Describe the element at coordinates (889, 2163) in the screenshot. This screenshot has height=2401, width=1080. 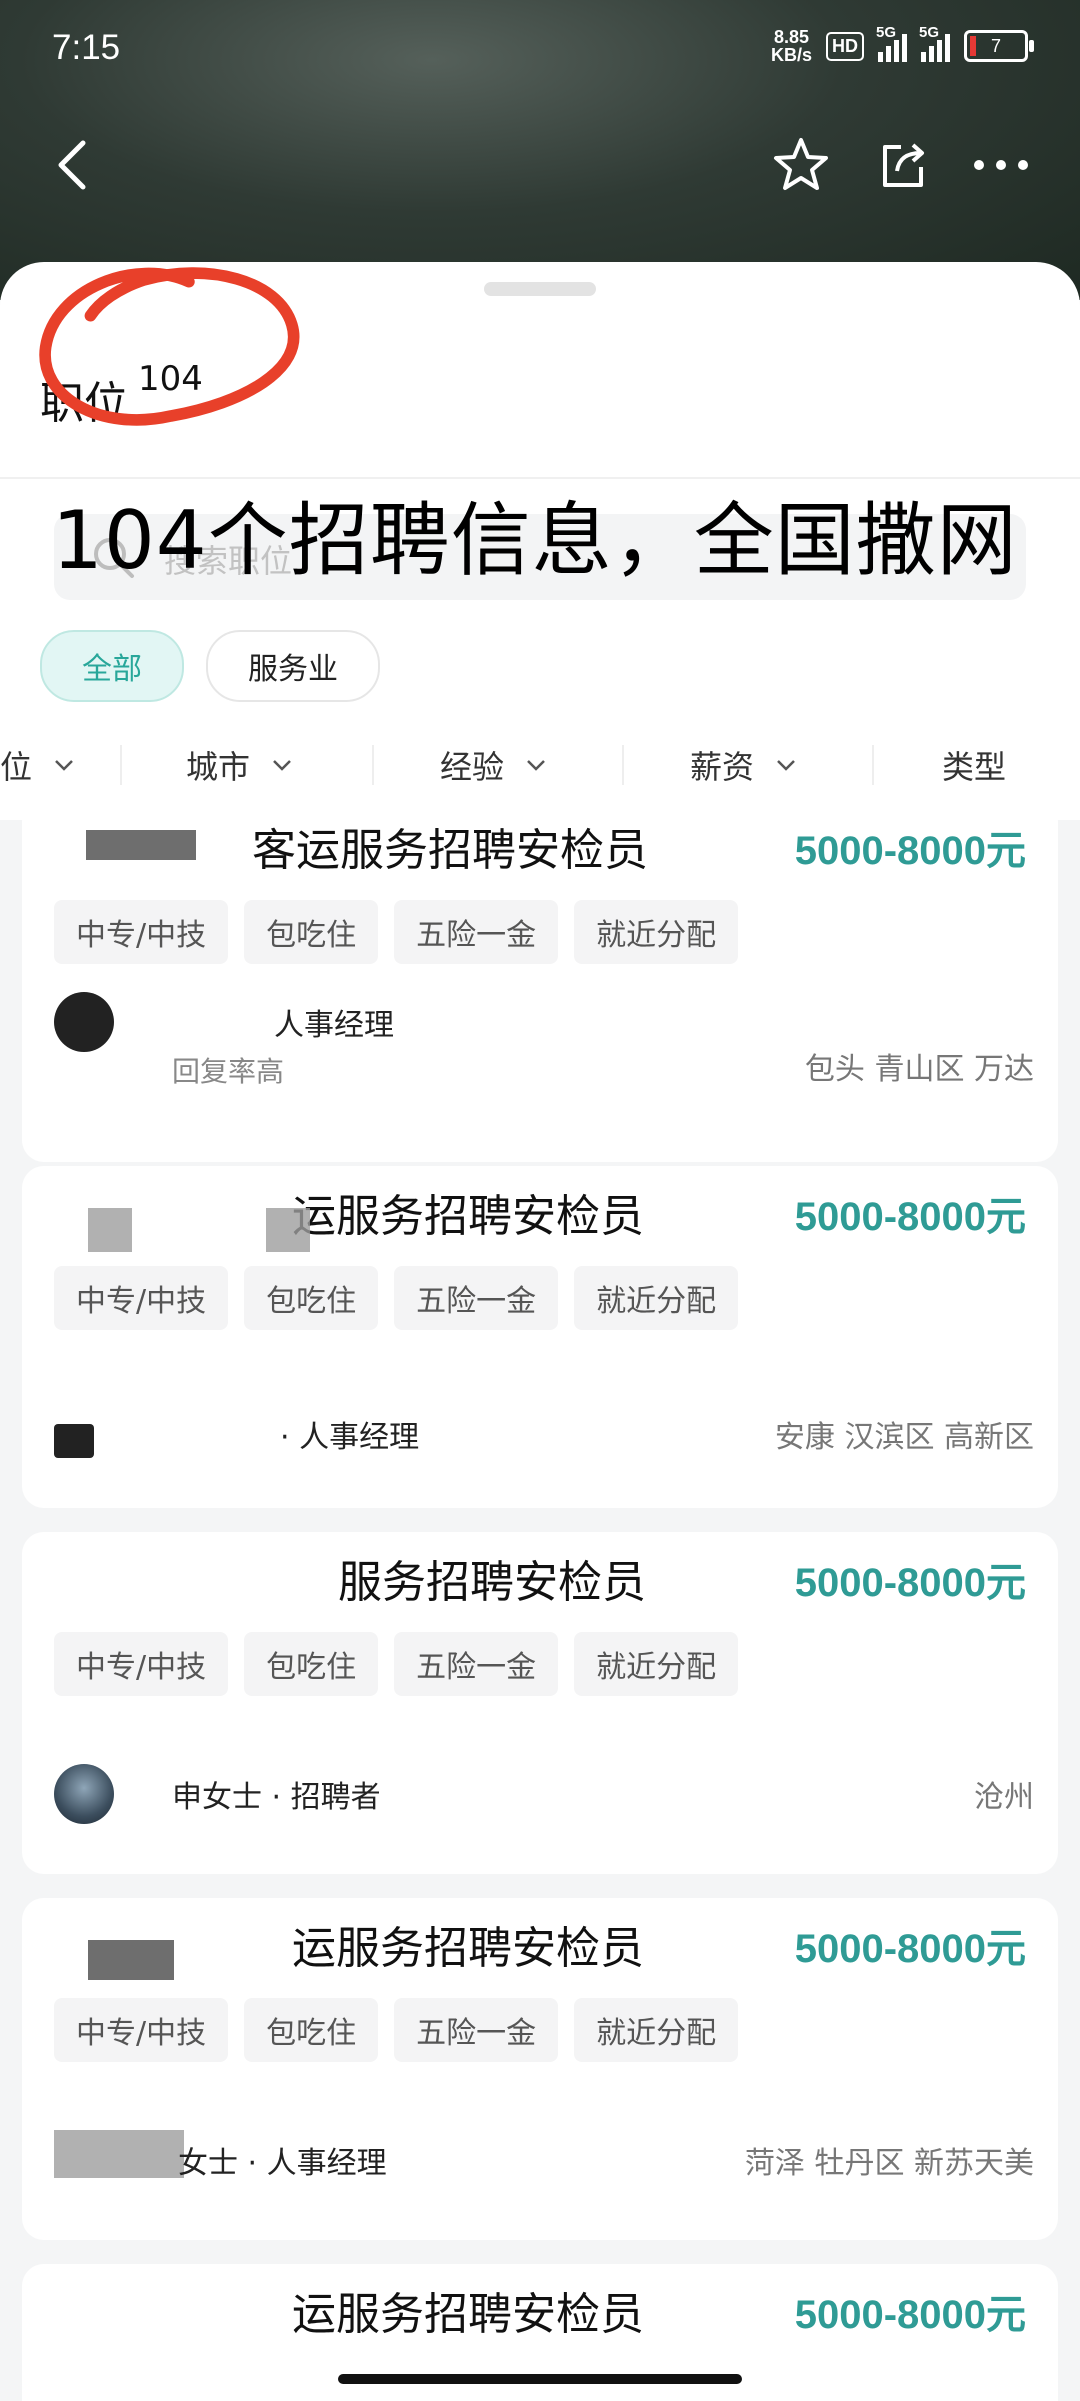
I see `job-location: 菏泽 牡丹区 新苏天美` at that location.